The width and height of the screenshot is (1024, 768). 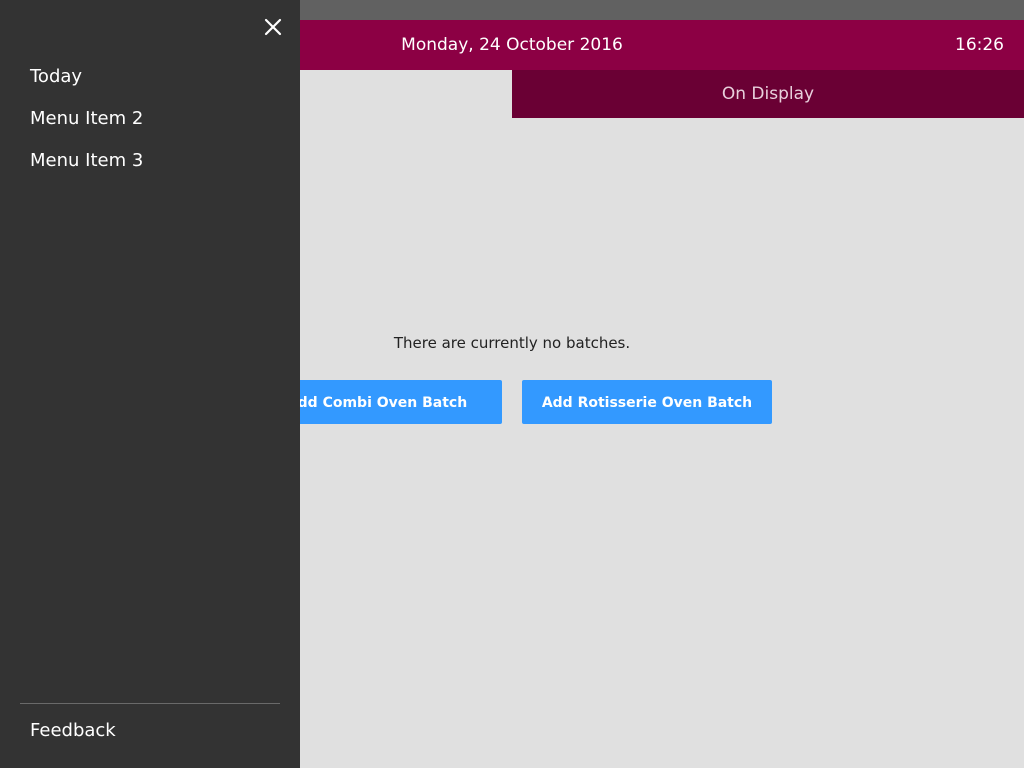 I want to click on close-icon, so click(x=273, y=27).